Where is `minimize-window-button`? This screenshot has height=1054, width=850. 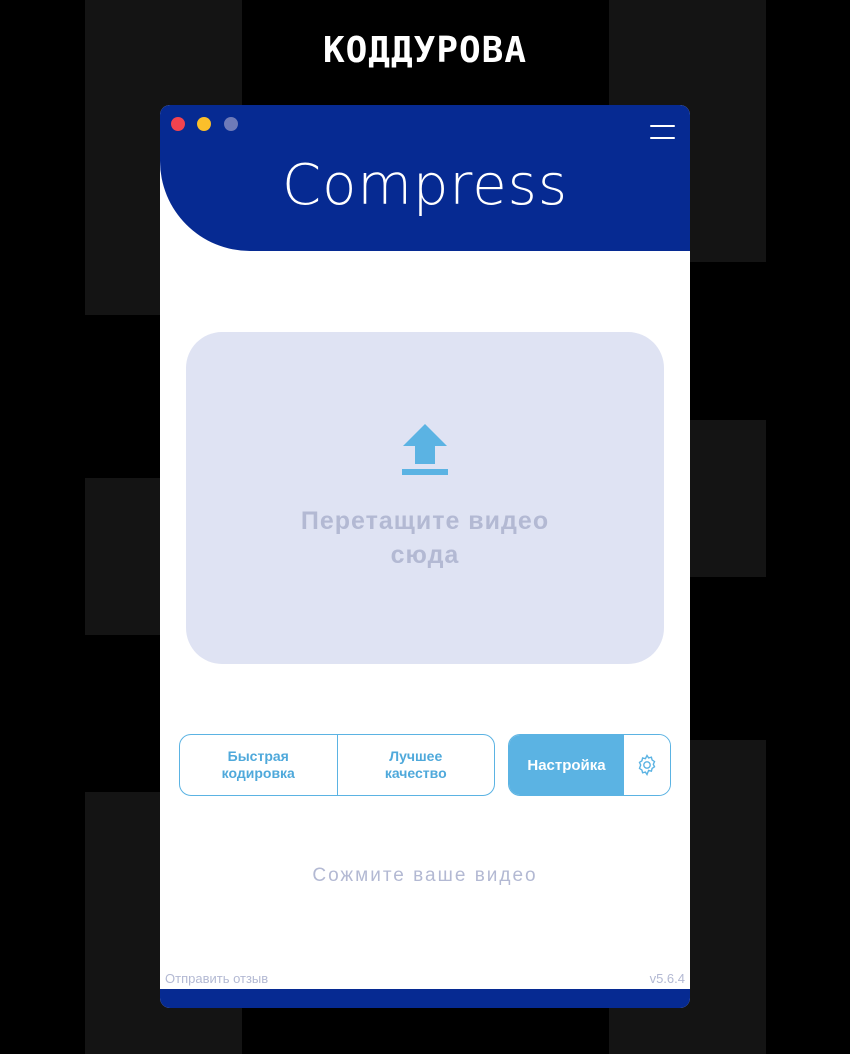
minimize-window-button is located at coordinates (204, 124).